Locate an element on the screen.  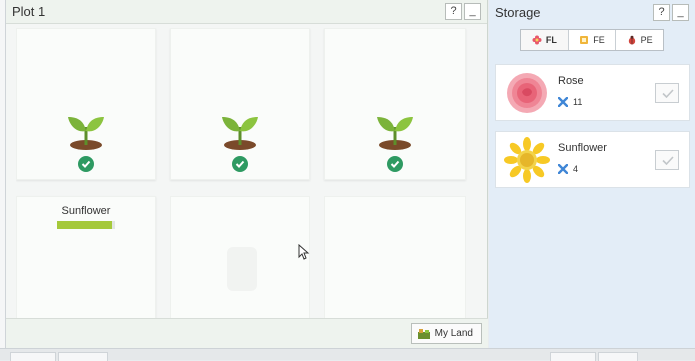
storage-item-rose: Rose 11 is located at coordinates (592, 92).